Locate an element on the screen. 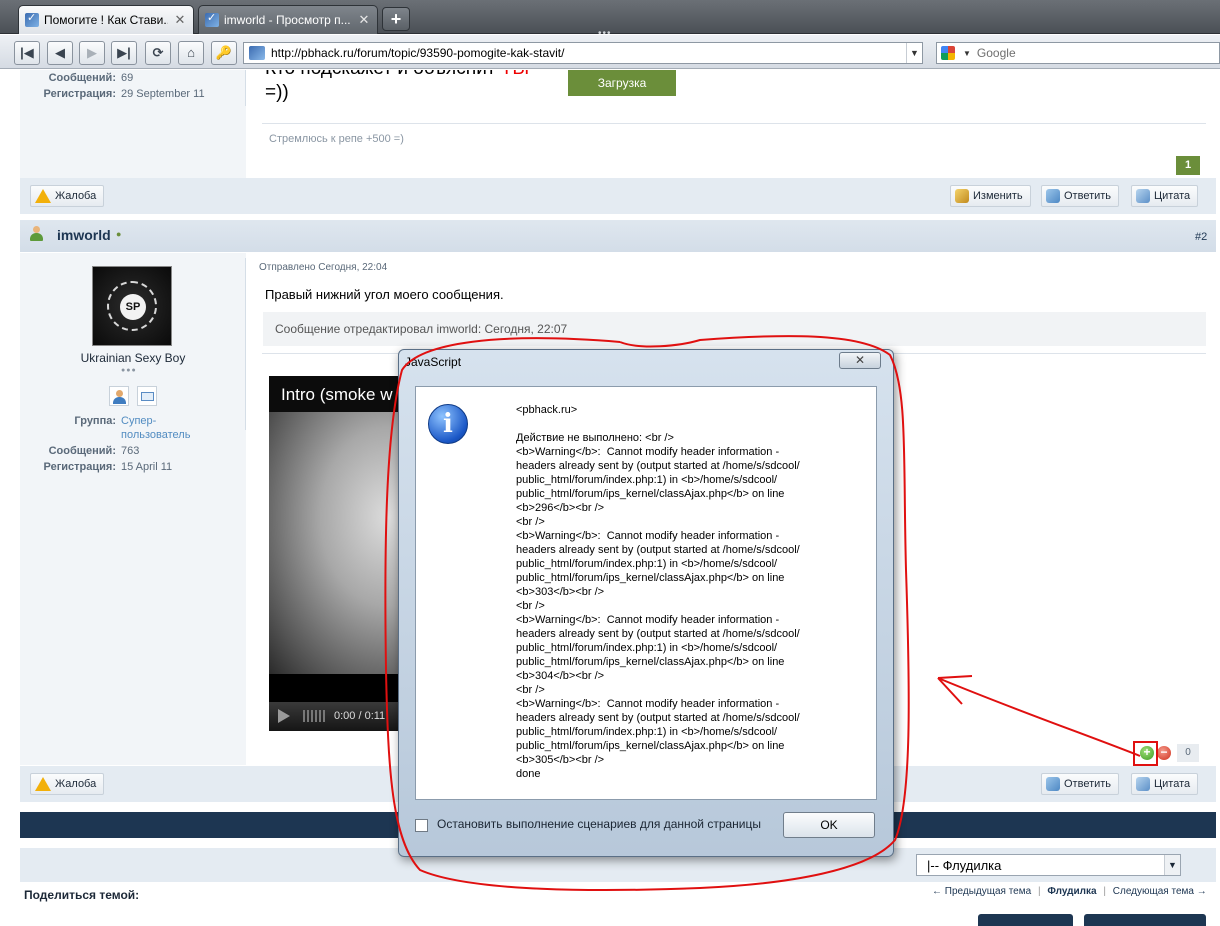 This screenshot has height=926, width=1220. post2-author-link: imworld is located at coordinates (84, 235).